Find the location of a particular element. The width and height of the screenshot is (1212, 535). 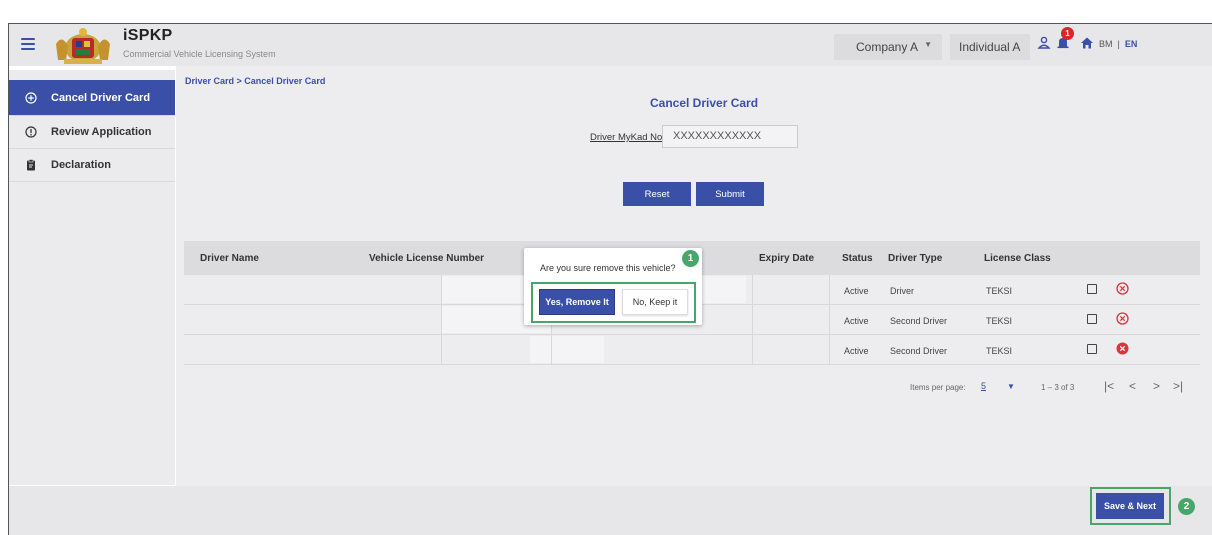

coat-of-arms-logo is located at coordinates (83, 46).